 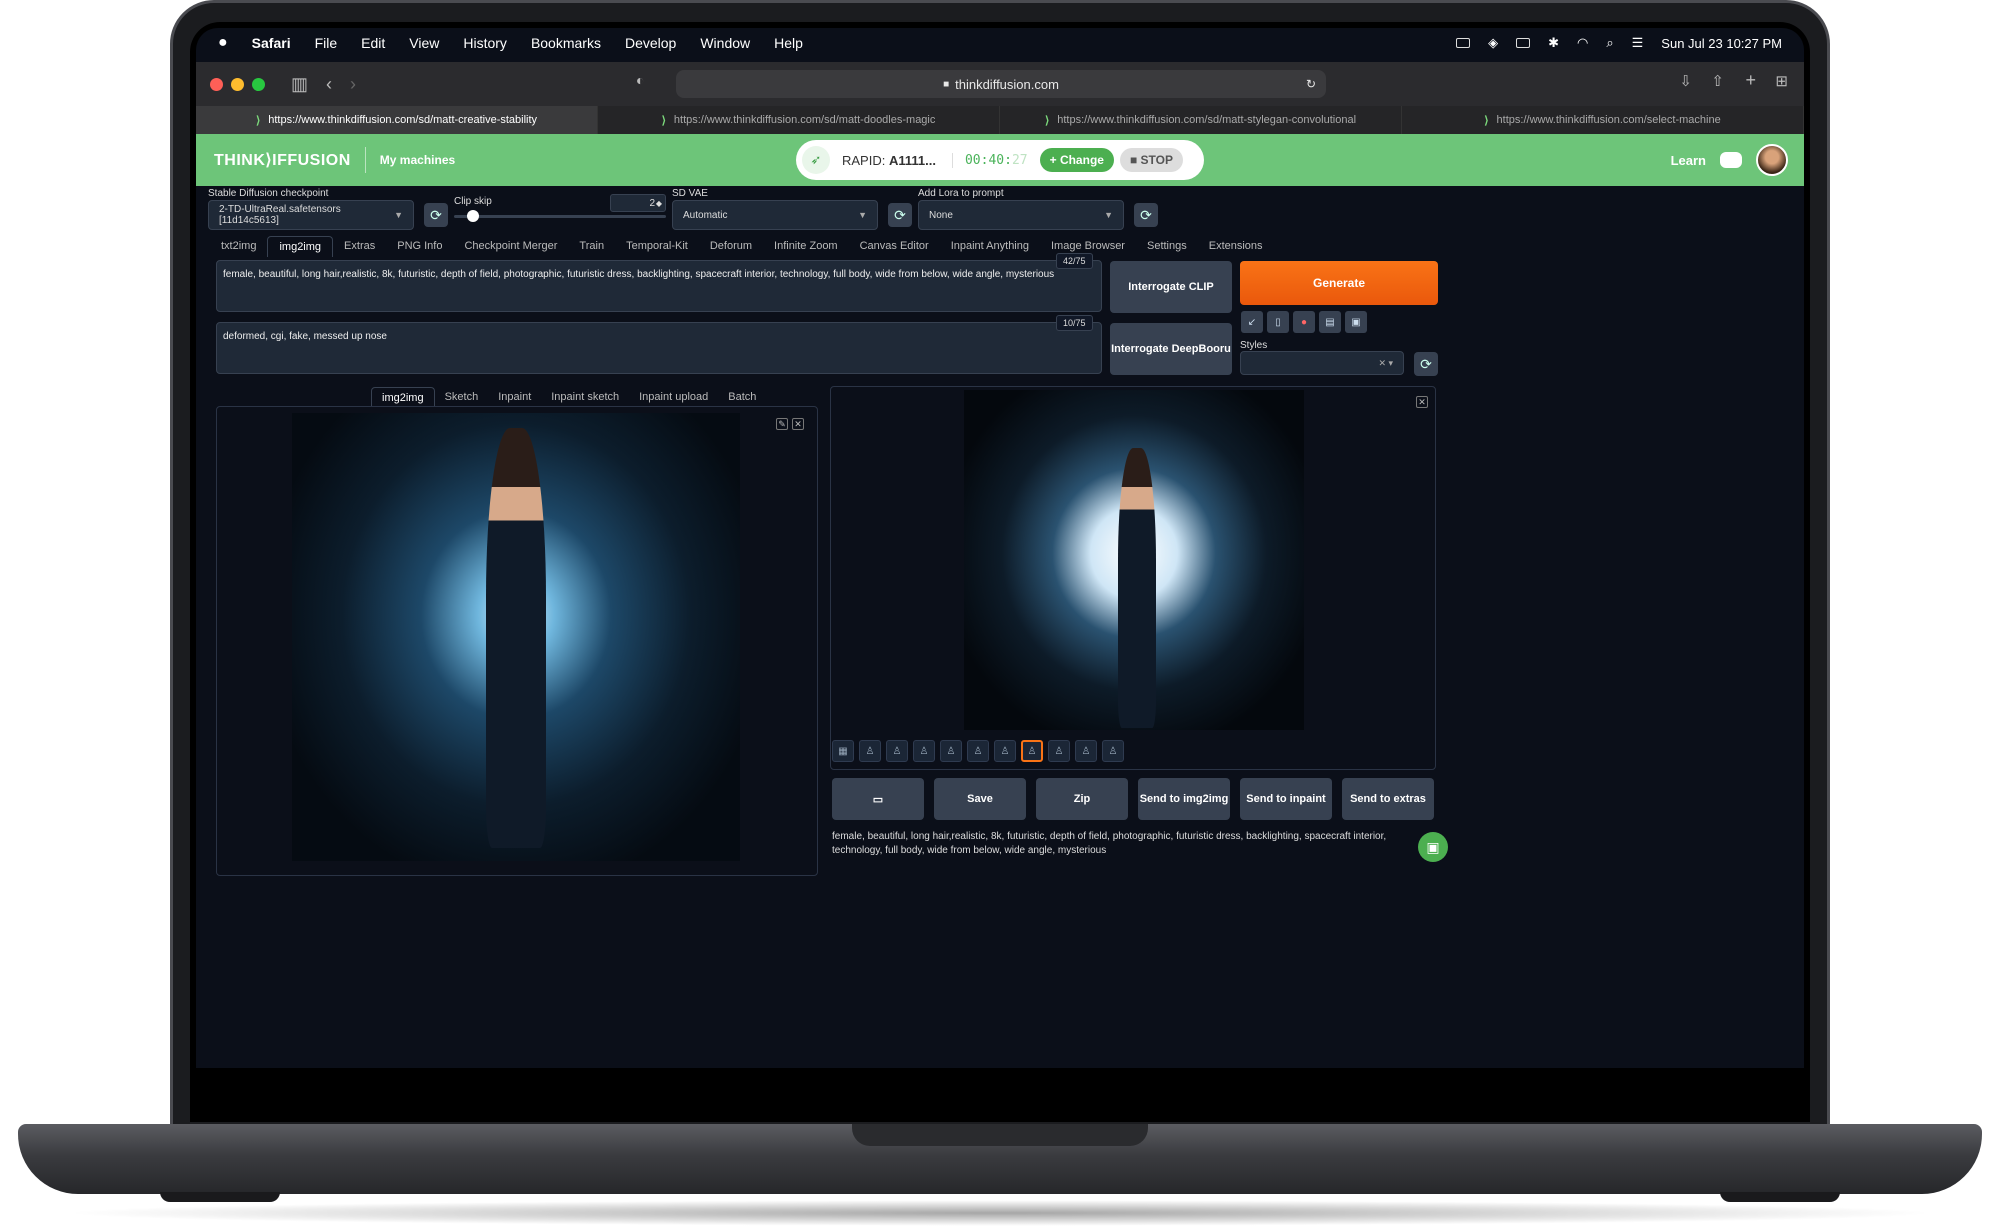 What do you see at coordinates (731, 246) in the screenshot?
I see `tab-deforum: Deforum` at bounding box center [731, 246].